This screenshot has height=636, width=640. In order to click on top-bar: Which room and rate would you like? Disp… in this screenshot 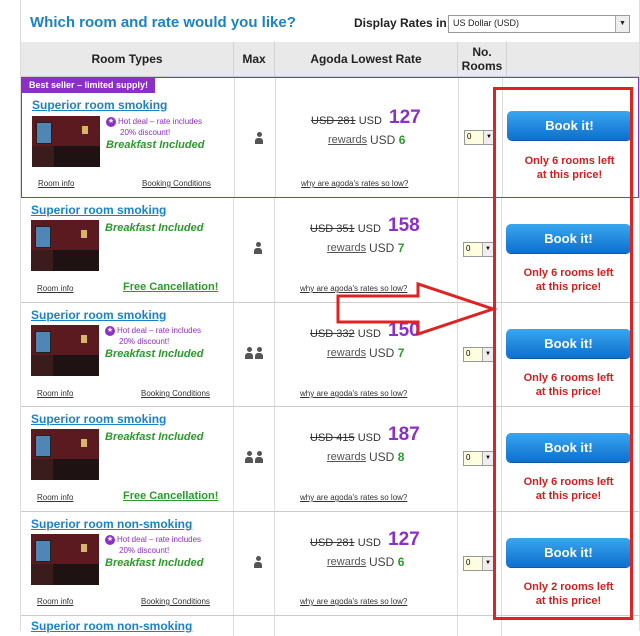, I will do `click(330, 21)`.